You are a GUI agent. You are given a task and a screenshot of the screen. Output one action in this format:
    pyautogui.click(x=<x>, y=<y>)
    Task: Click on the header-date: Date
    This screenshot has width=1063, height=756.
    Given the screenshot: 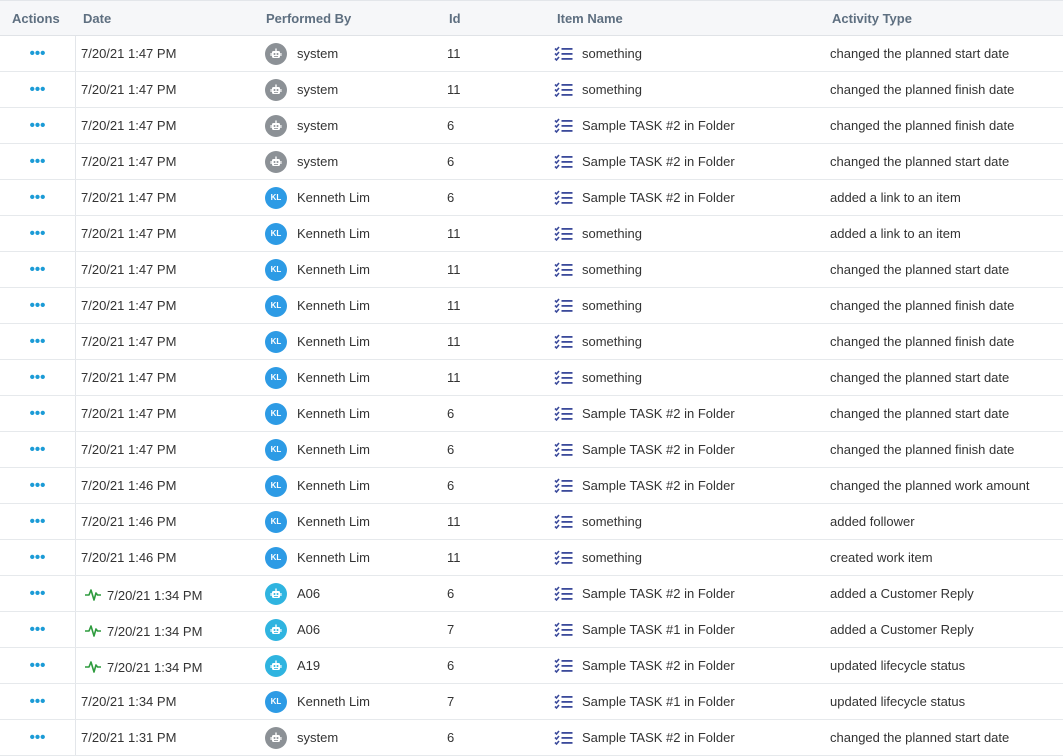 What is the action you would take?
    pyautogui.click(x=97, y=19)
    